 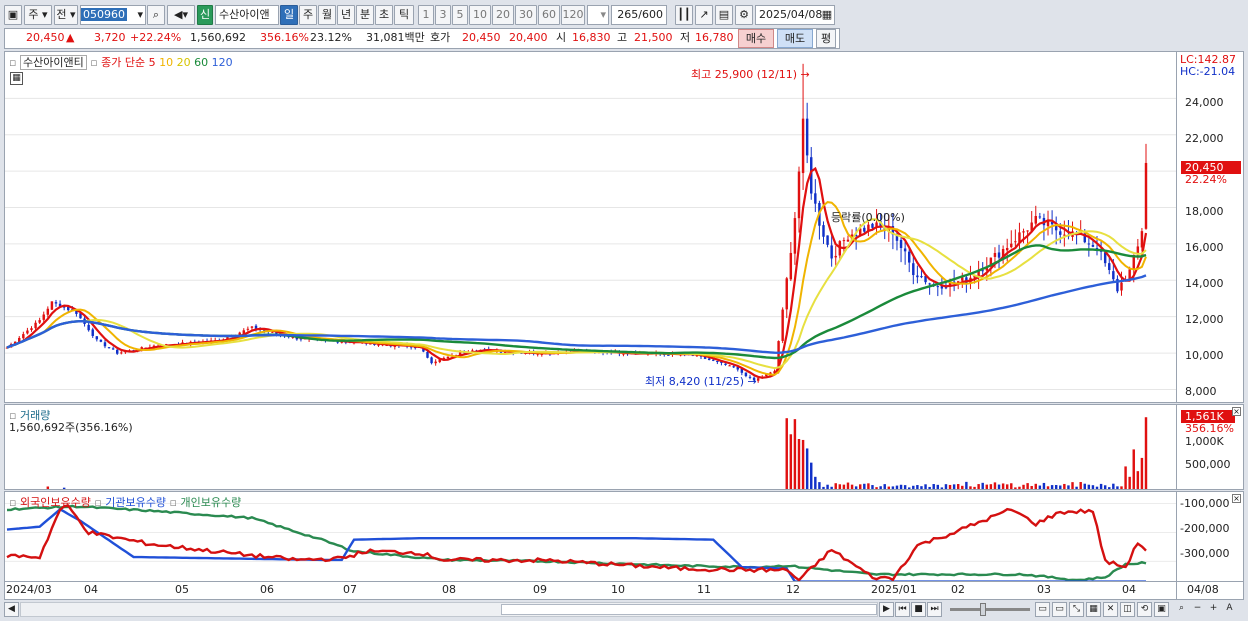 What do you see at coordinates (140, 15) in the screenshot?
I see `chevron-down-icon: ▾` at bounding box center [140, 15].